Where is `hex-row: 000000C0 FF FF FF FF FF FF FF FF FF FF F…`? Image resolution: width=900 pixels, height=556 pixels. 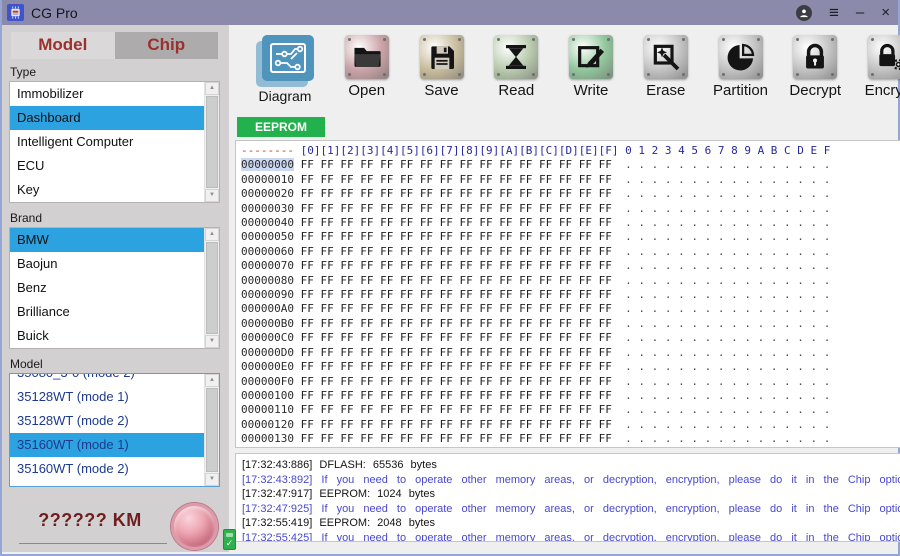
hex-row: 000000C0 FF FF FF FF FF FF FF FF FF FF F… is located at coordinates (570, 338).